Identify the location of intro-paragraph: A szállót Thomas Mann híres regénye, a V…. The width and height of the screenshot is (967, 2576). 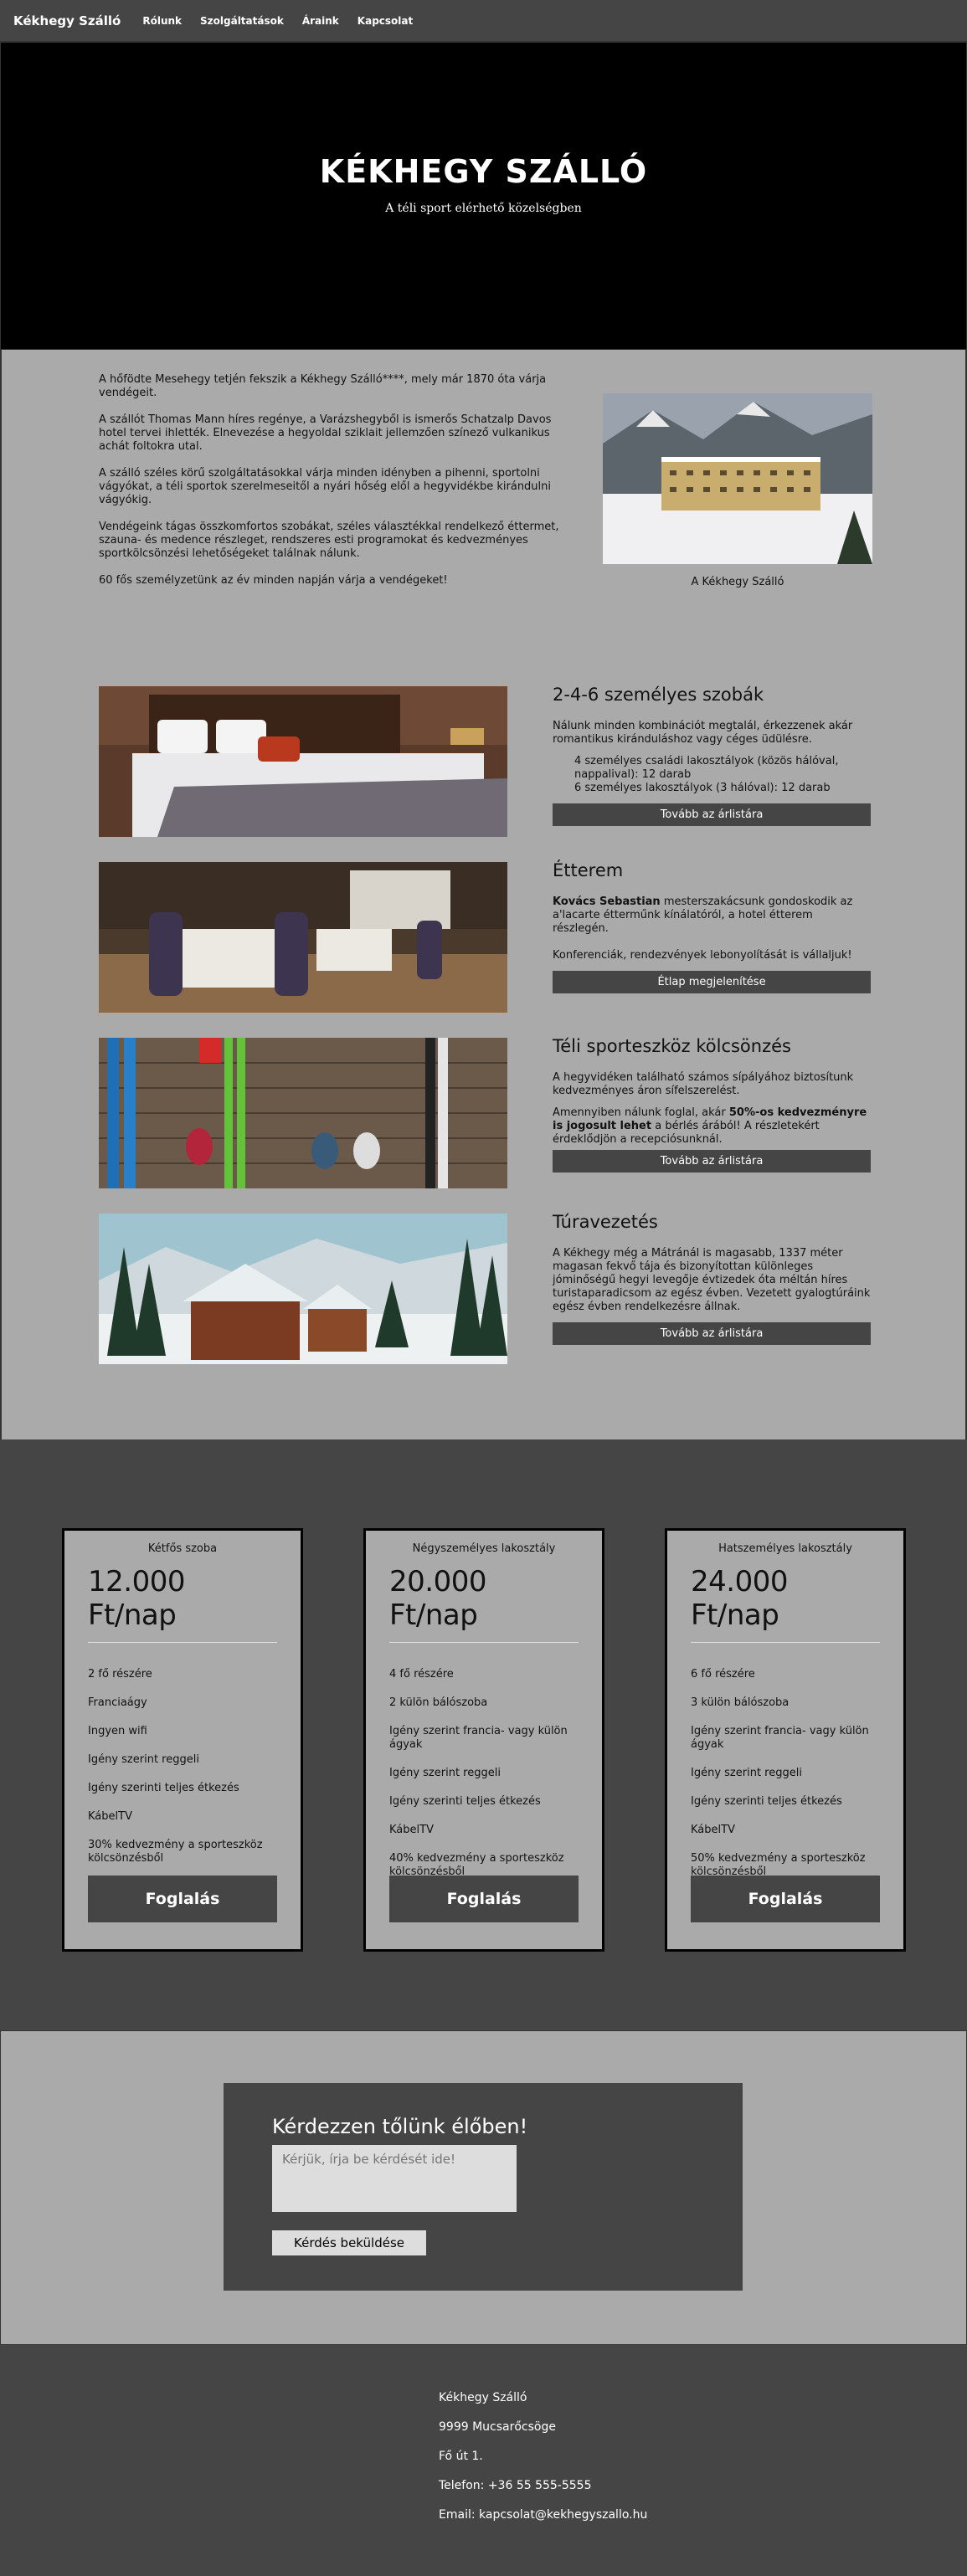
(325, 433).